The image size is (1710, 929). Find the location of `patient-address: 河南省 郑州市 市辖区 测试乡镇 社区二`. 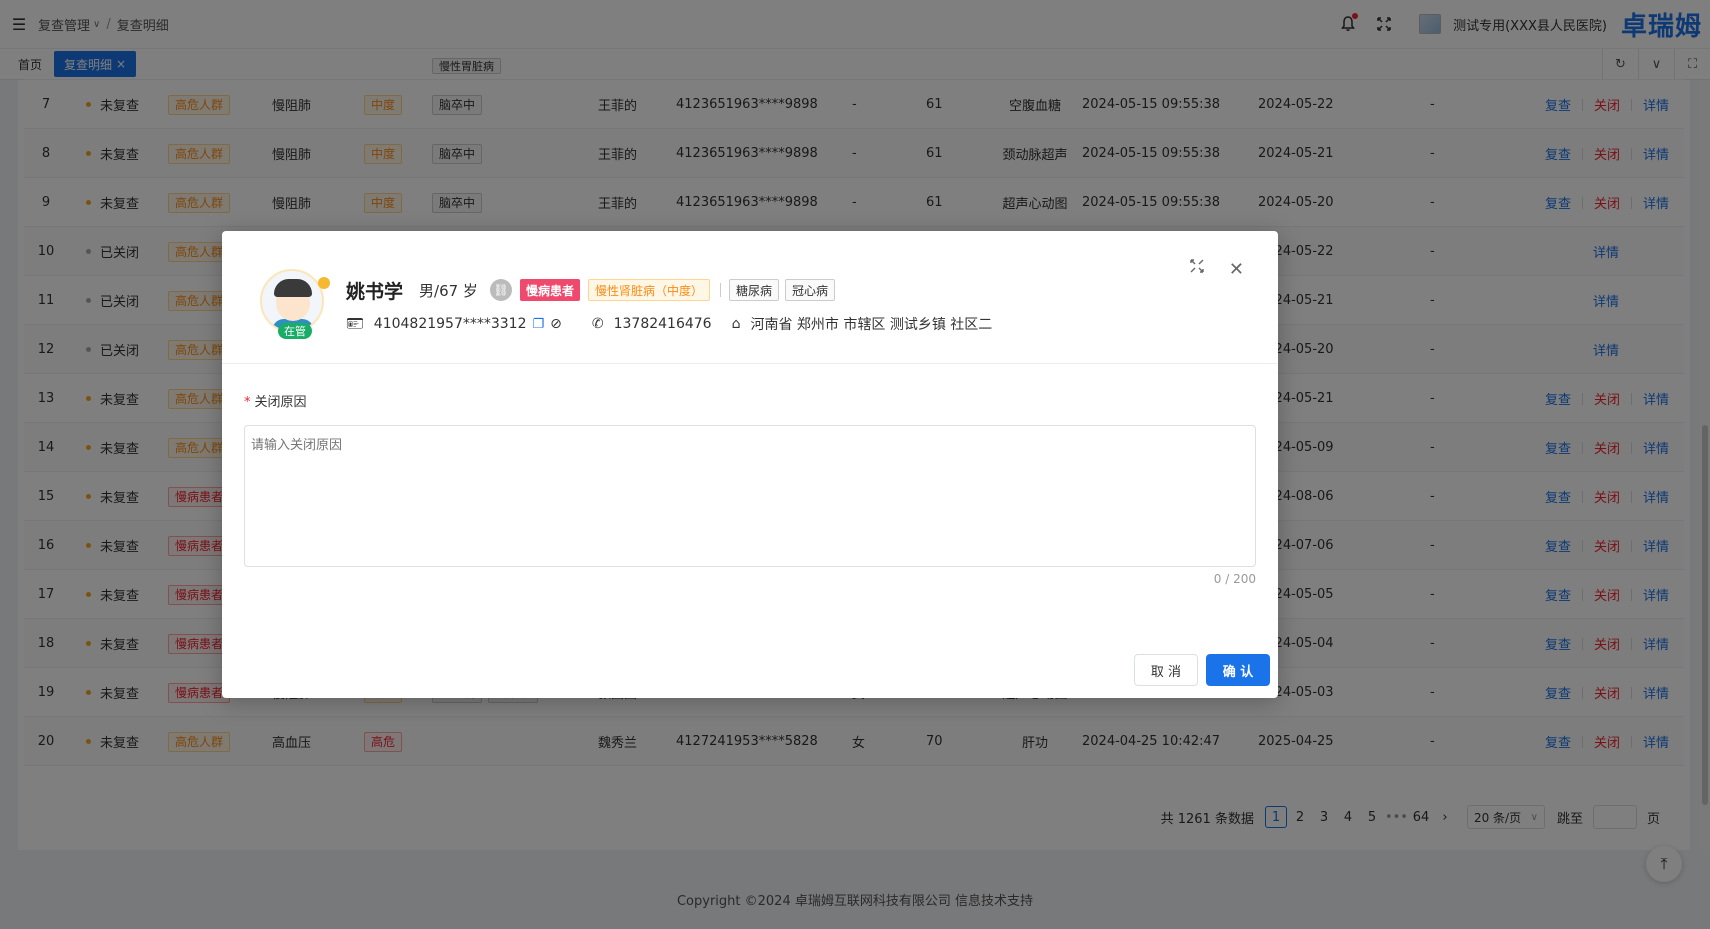

patient-address: 河南省 郑州市 市辖区 测试乡镇 社区二 is located at coordinates (871, 325).